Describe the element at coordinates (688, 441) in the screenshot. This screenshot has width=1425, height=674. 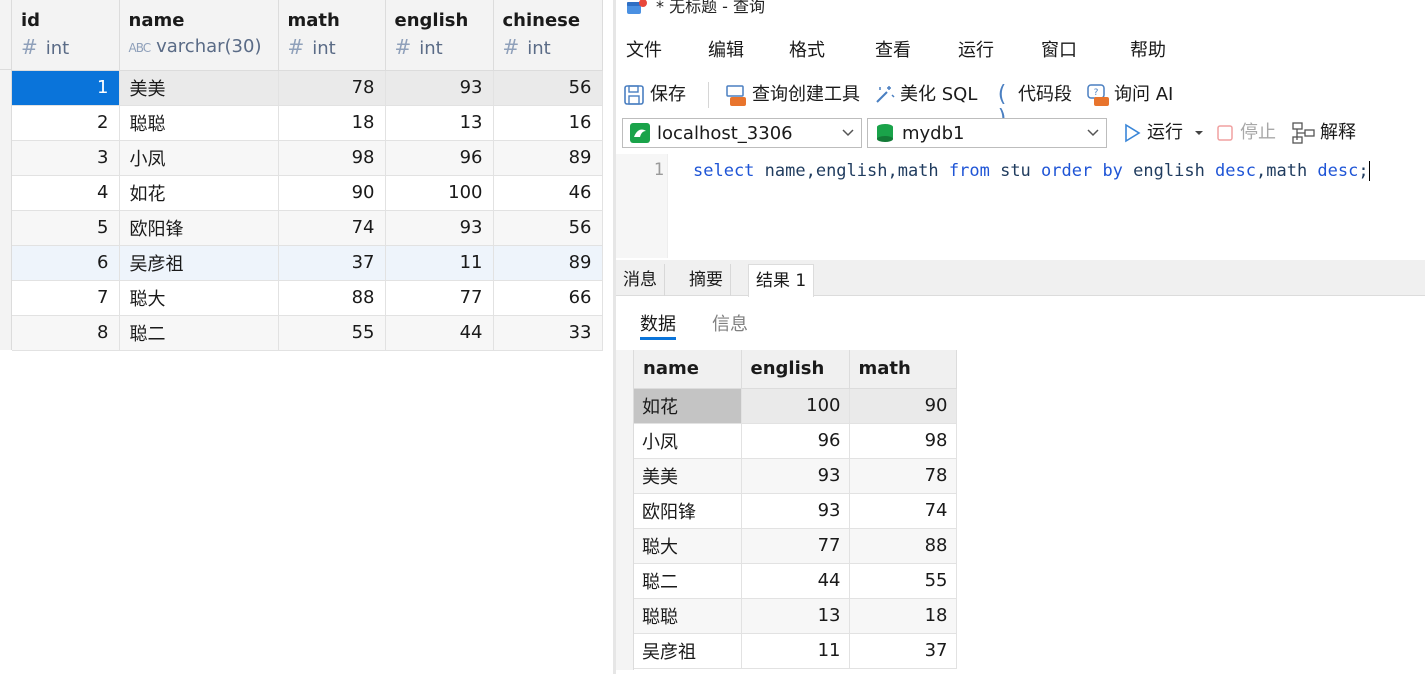
I see `result-cell-name: 小凤` at that location.